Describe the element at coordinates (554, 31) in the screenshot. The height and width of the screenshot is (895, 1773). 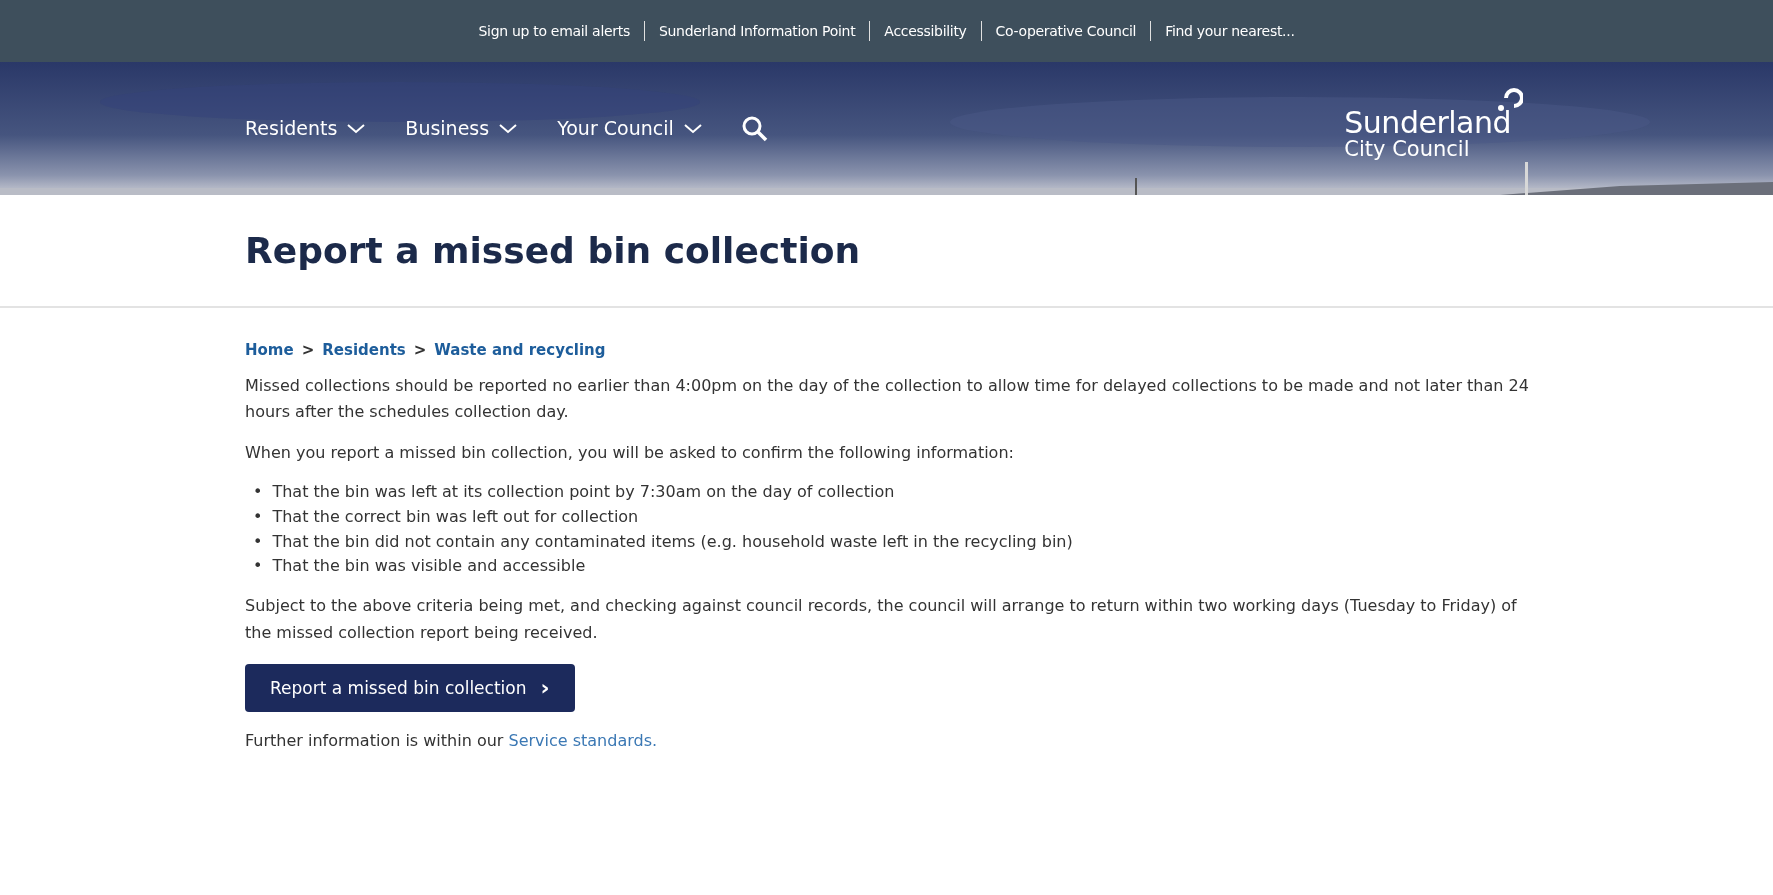
I see `utility-link: Sign up to email alerts` at that location.